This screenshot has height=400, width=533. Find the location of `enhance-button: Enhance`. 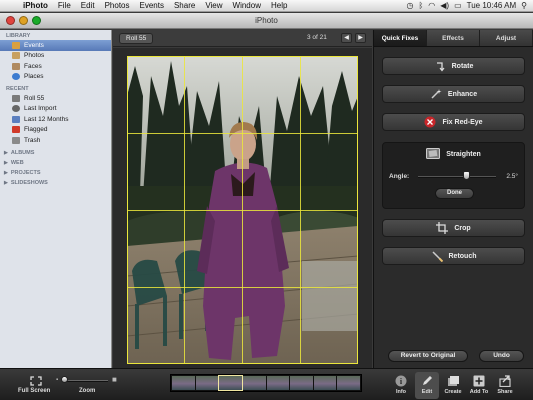

enhance-button: Enhance is located at coordinates (453, 94).